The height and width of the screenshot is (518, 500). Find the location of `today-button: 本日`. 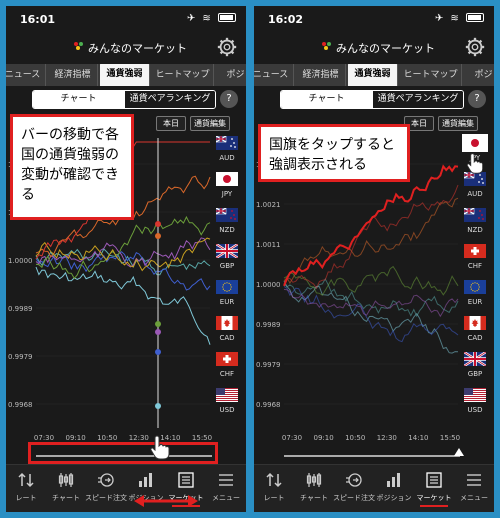

today-button: 本日 is located at coordinates (171, 123).